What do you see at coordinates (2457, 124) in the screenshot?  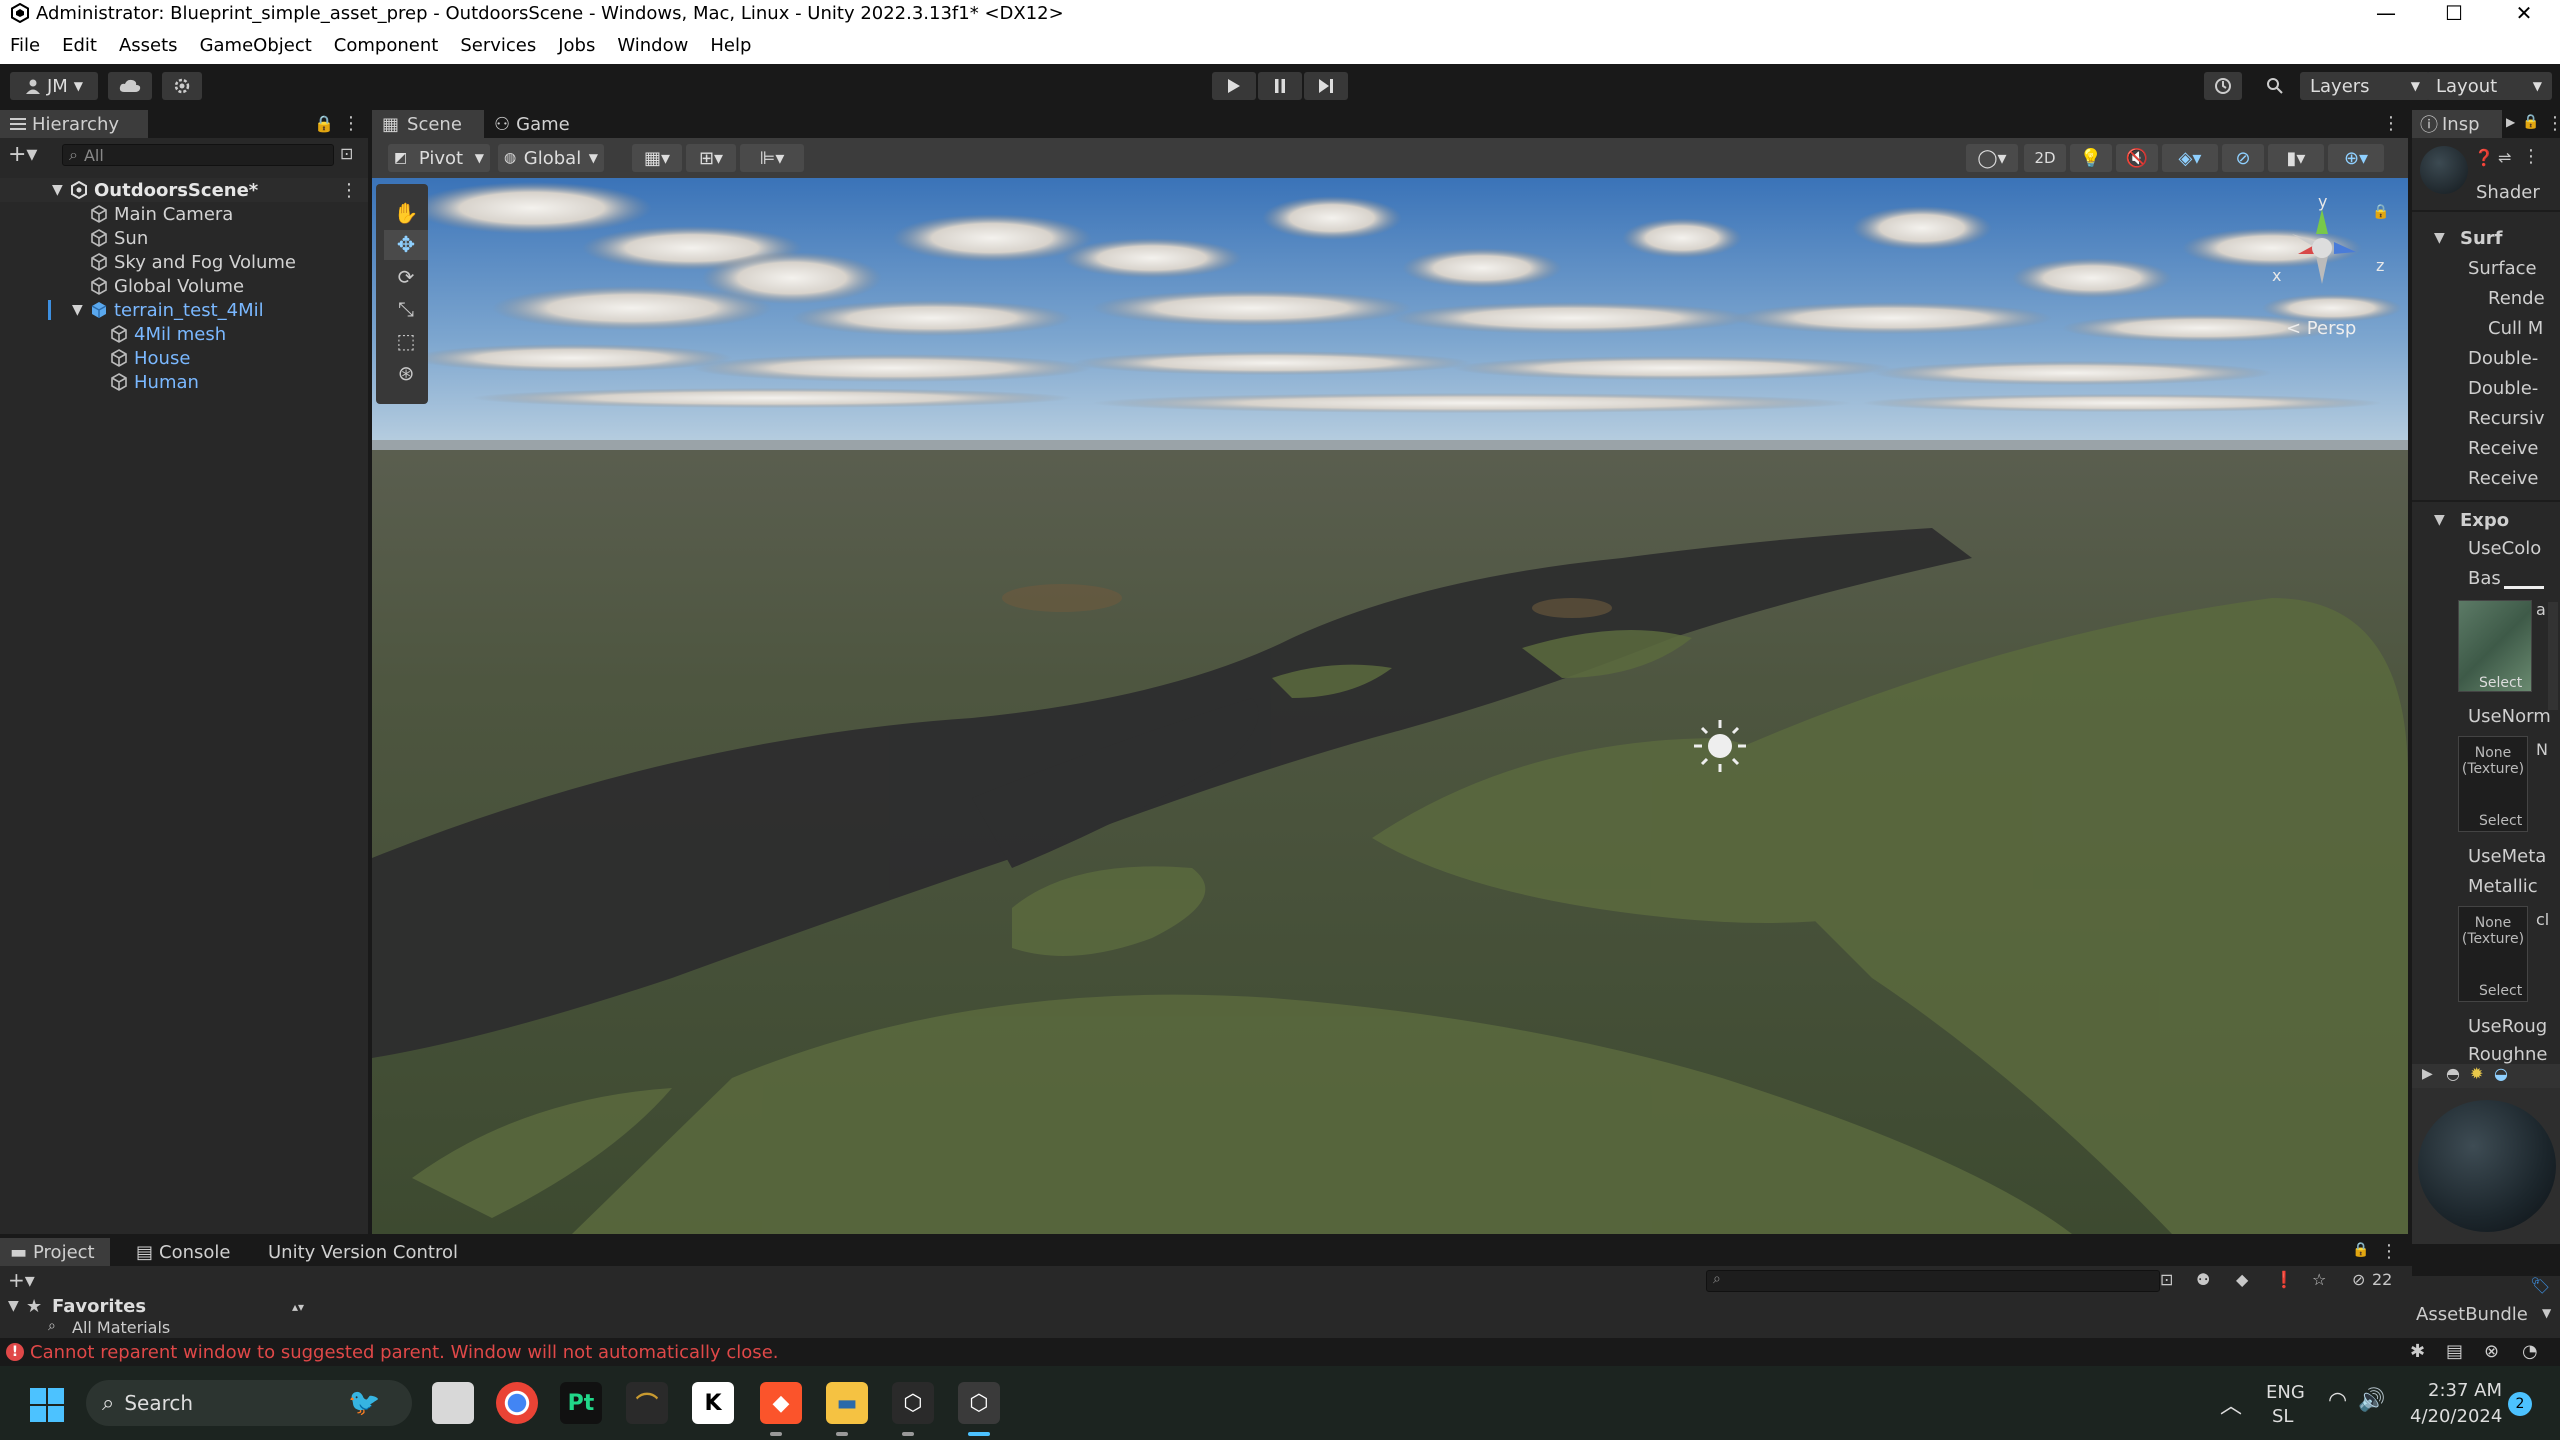 I see `tab-inspector: ⓘ Insp` at bounding box center [2457, 124].